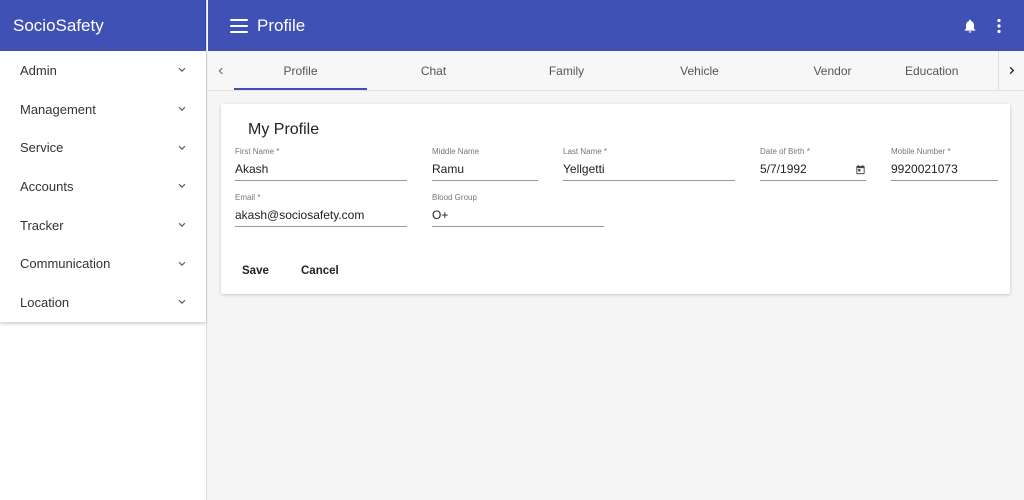 Image resolution: width=1024 pixels, height=500 pixels. What do you see at coordinates (921, 151) in the screenshot?
I see `mobile-label: Mobile Number *` at bounding box center [921, 151].